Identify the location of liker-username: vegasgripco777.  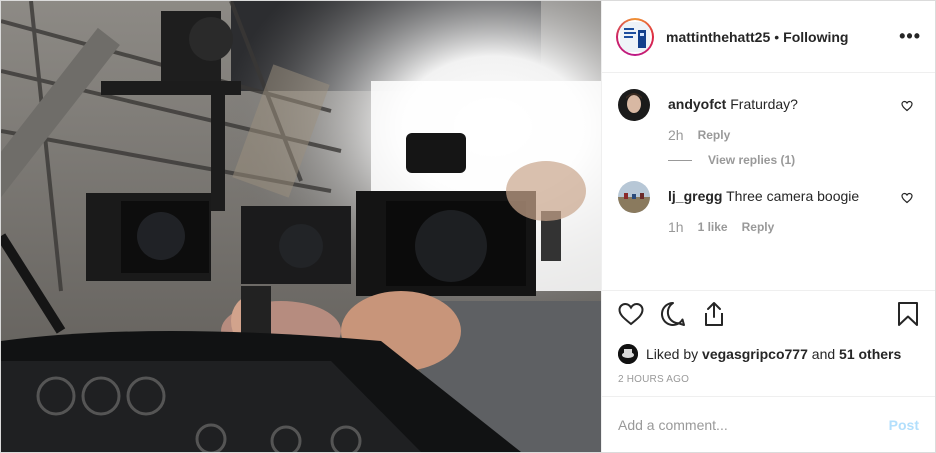
(755, 354).